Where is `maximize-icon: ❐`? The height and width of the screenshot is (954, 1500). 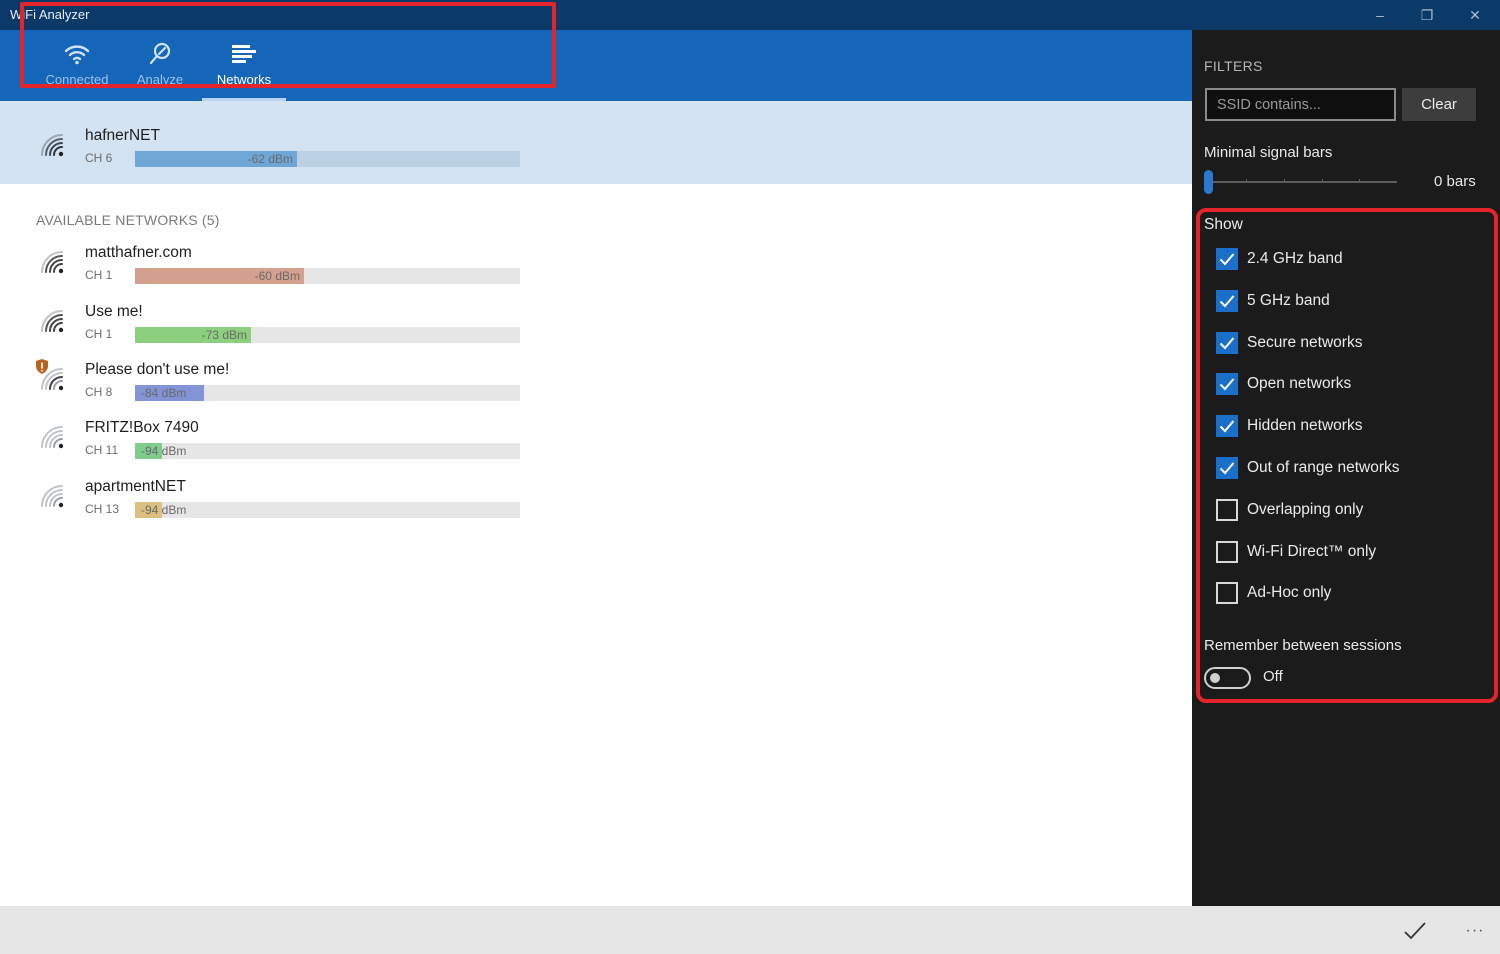
maximize-icon: ❐ is located at coordinates (1427, 14).